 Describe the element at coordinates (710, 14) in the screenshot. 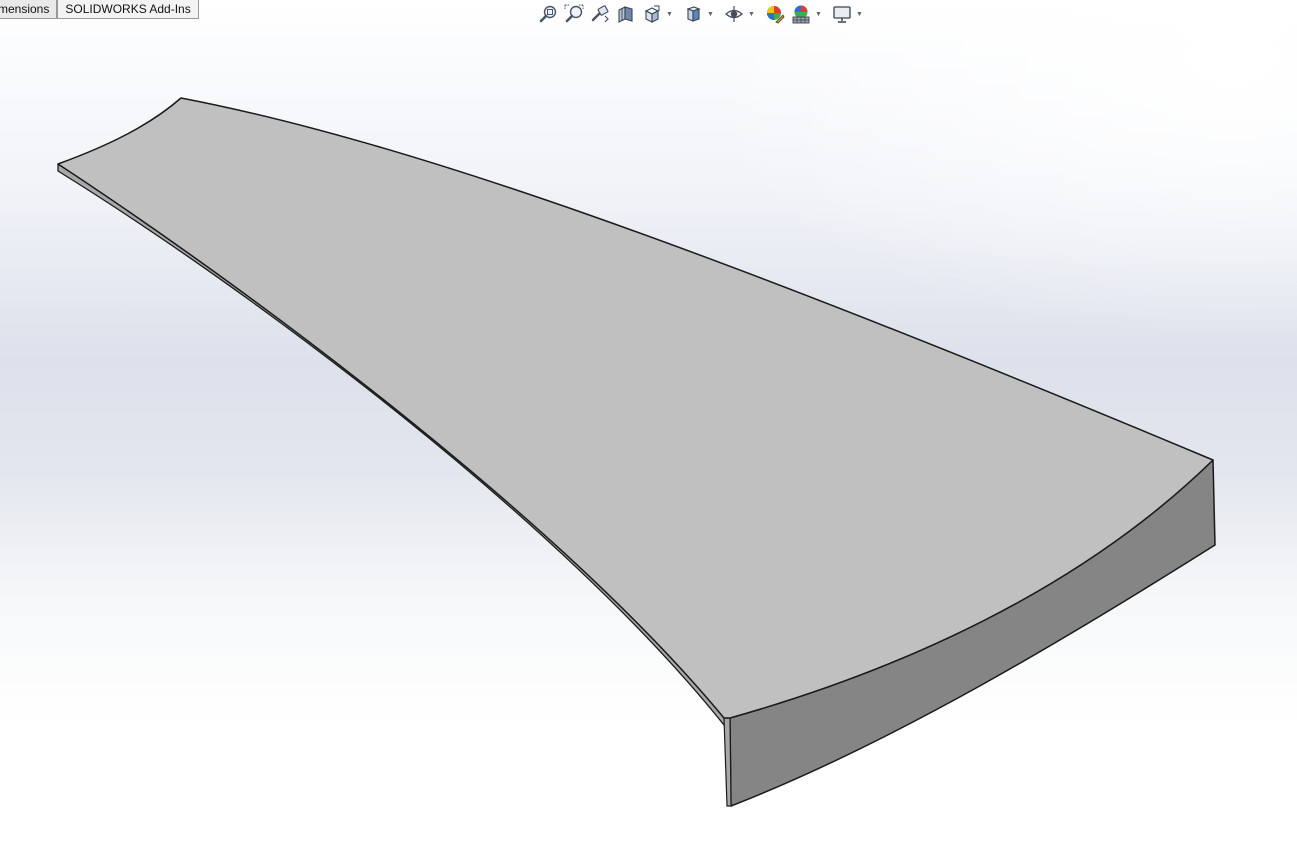

I see `display-style-dropdown: ▼` at that location.